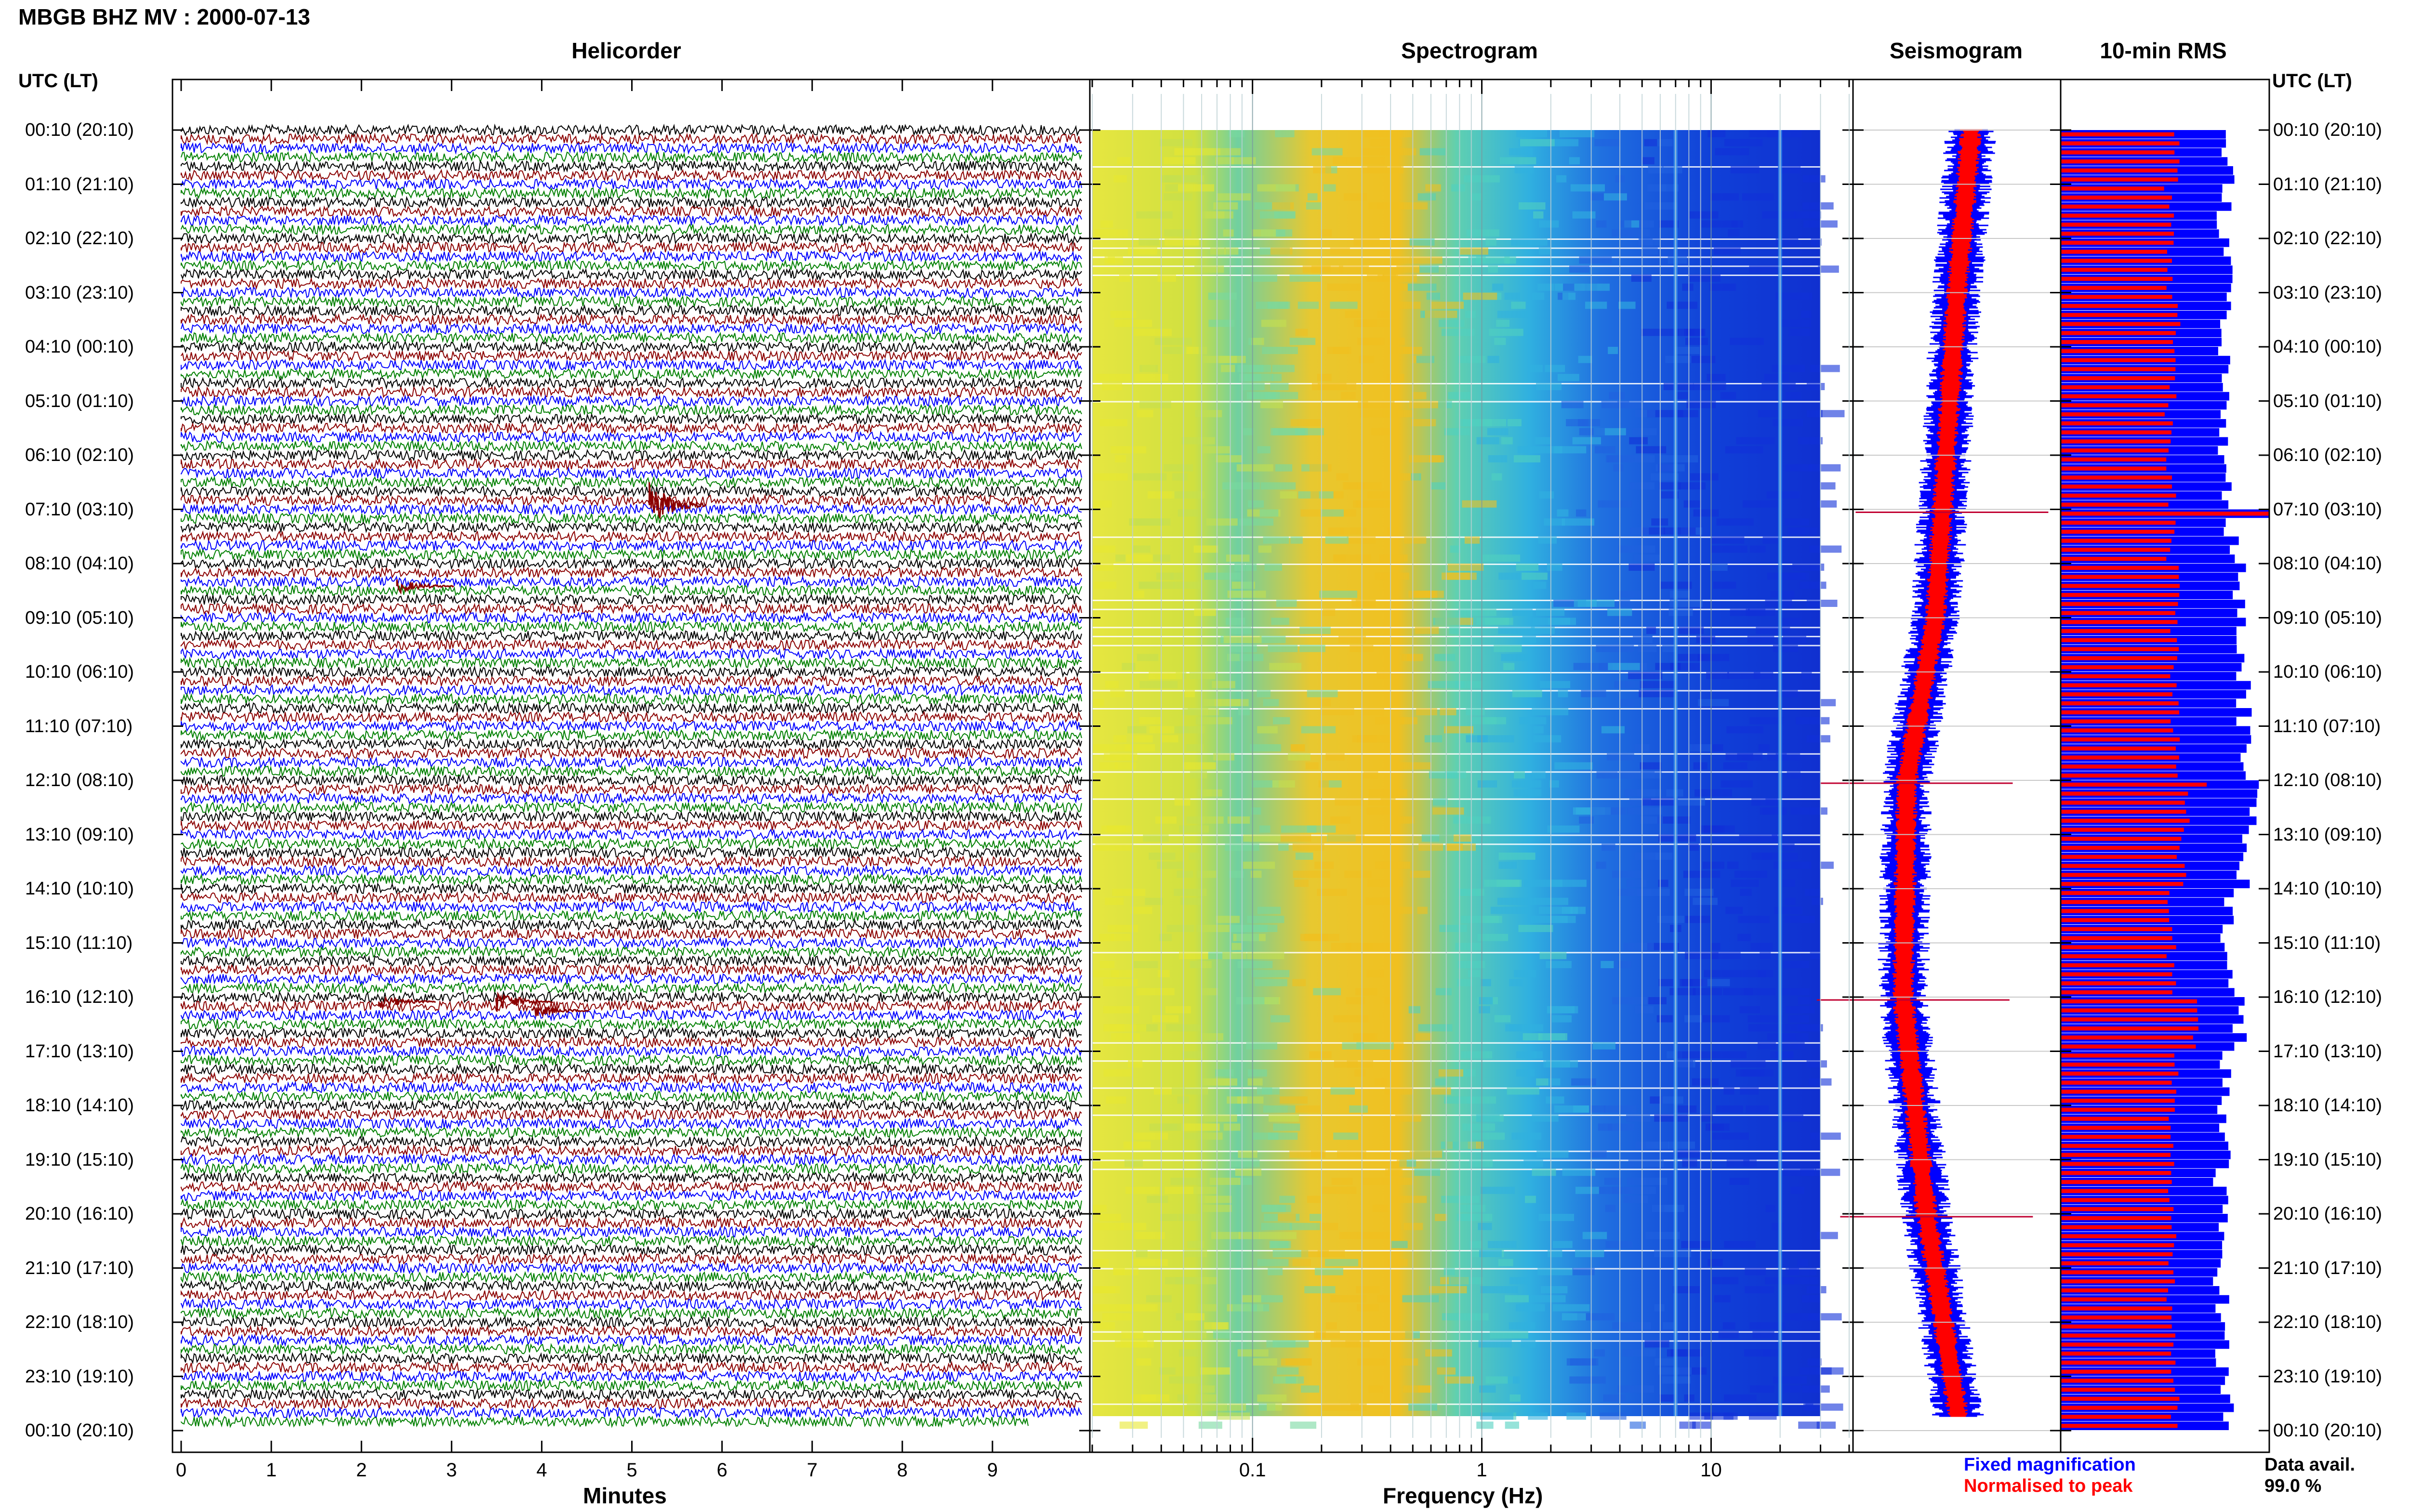  What do you see at coordinates (2050, 1465) in the screenshot?
I see `legend-fixed: Fixed magnification` at bounding box center [2050, 1465].